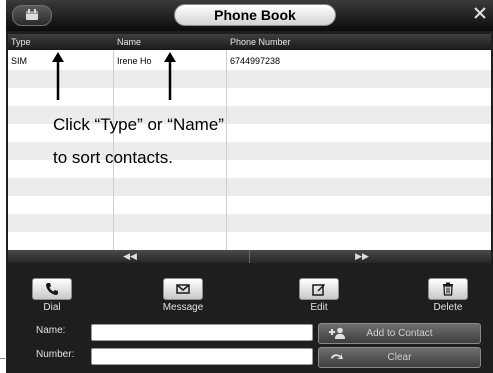  I want to click on column-header-type: Type, so click(19, 42).